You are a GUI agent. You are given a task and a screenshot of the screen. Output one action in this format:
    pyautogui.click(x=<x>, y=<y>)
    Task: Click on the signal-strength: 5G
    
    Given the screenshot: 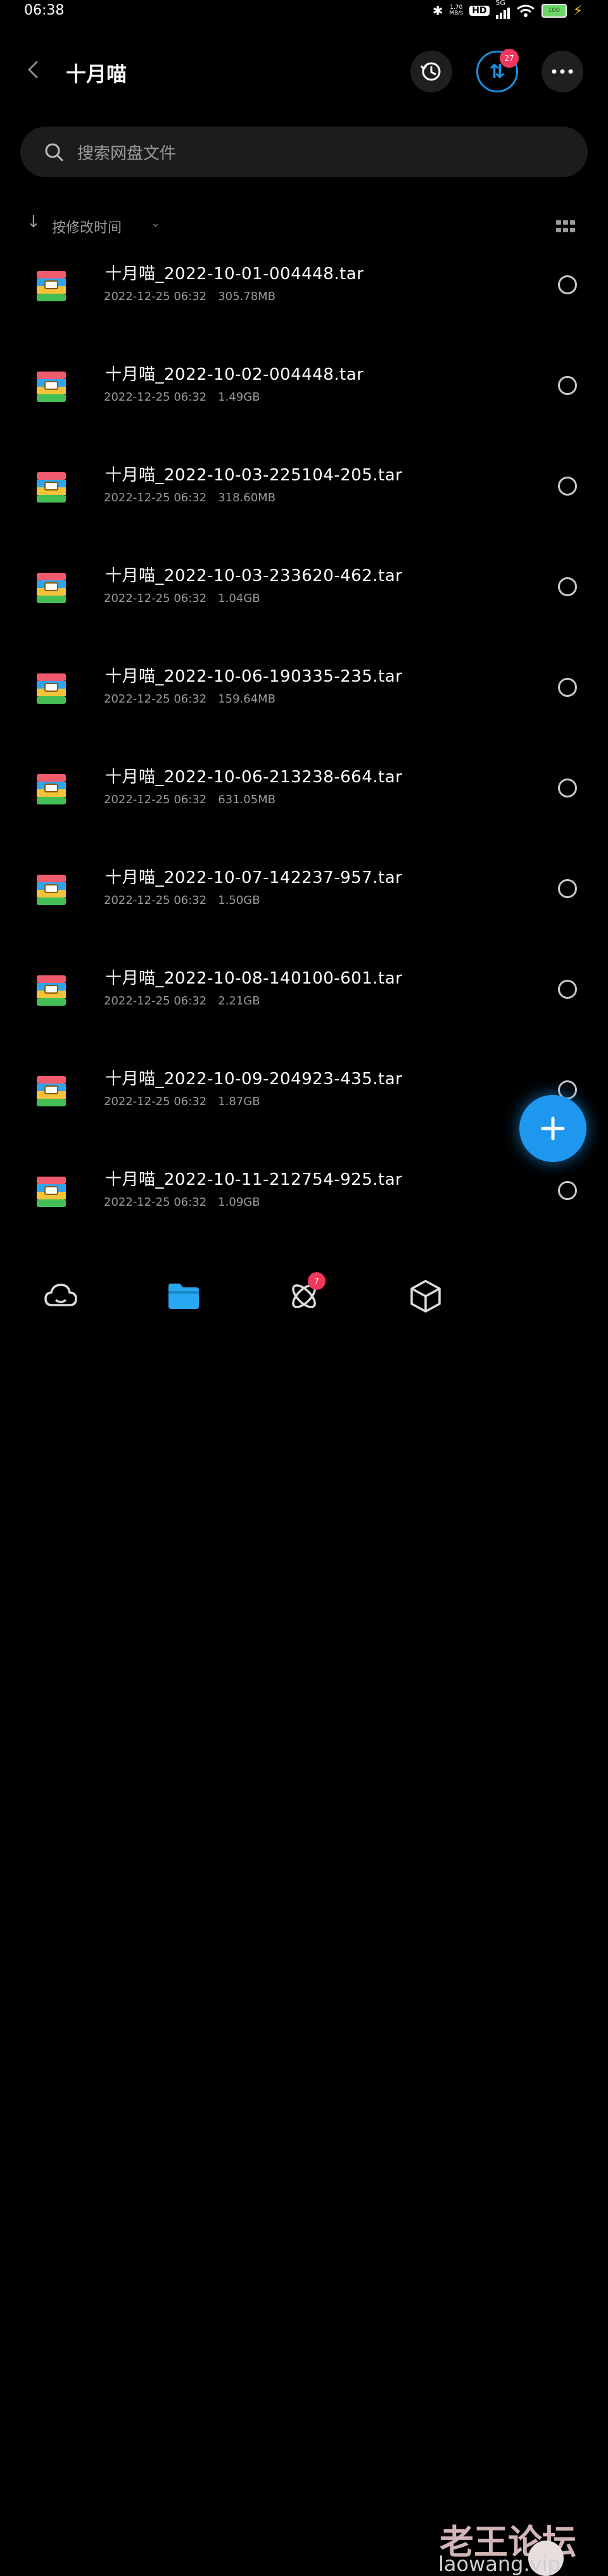 What is the action you would take?
    pyautogui.click(x=502, y=9)
    